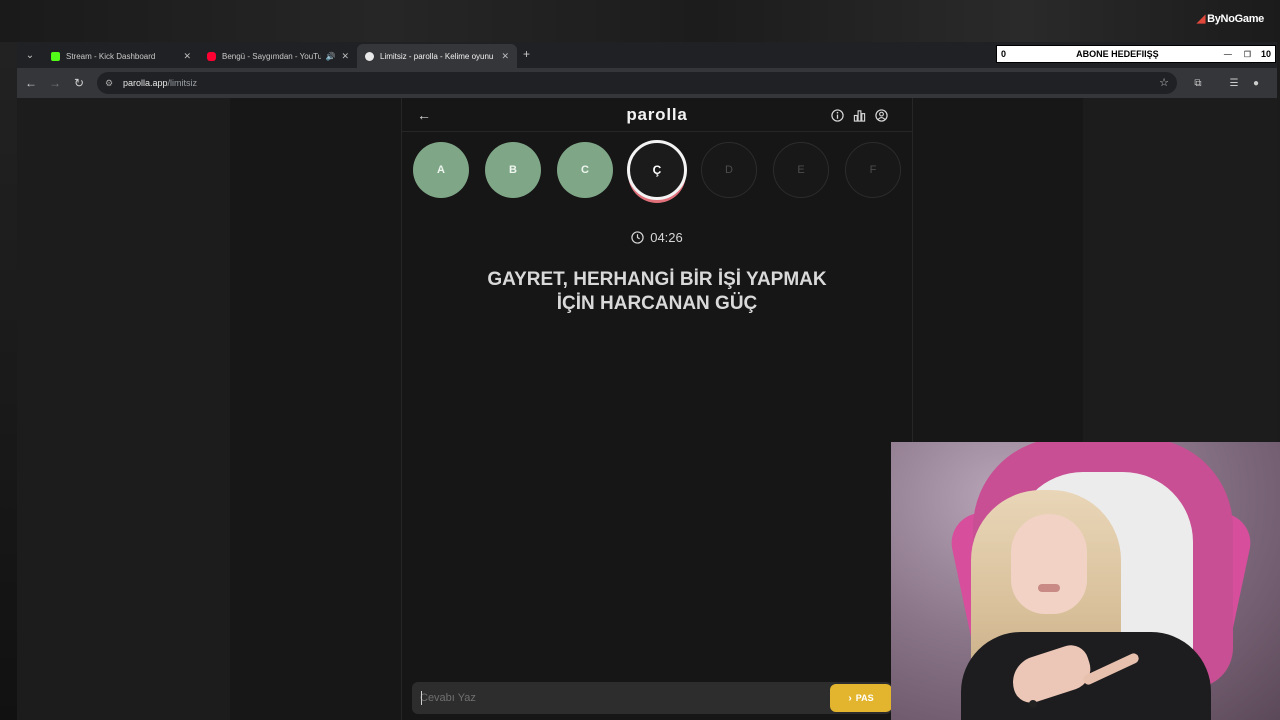 This screenshot has width=1280, height=720. Describe the element at coordinates (55, 56) in the screenshot. I see `kick-favicon-icon` at that location.